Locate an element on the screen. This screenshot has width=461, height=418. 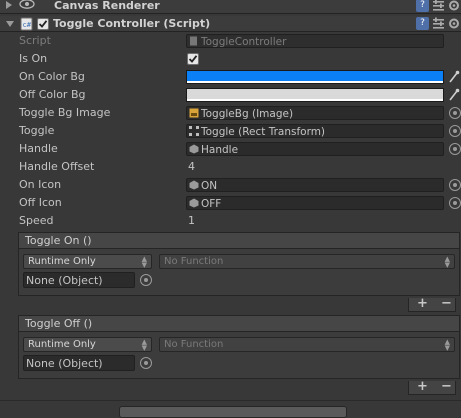
divider is located at coordinates (230, 400).